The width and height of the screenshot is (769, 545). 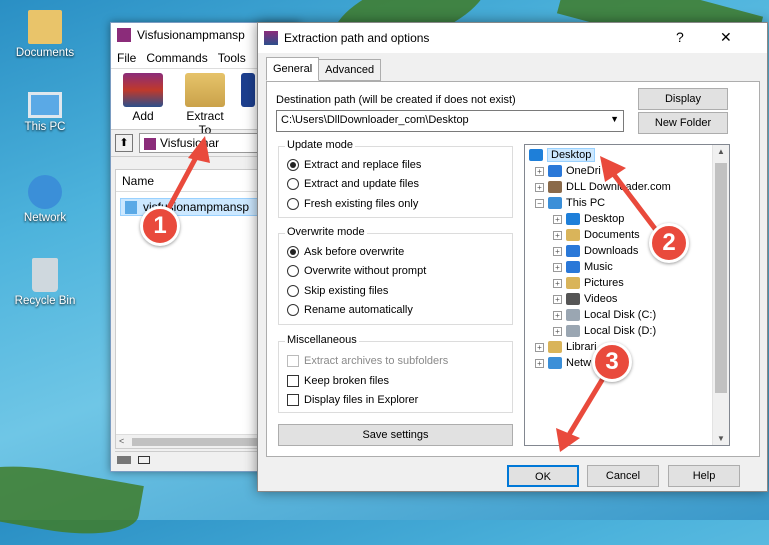 I want to click on radio-ask-before-overwrite: Ask before overwrite, so click(x=345, y=252).